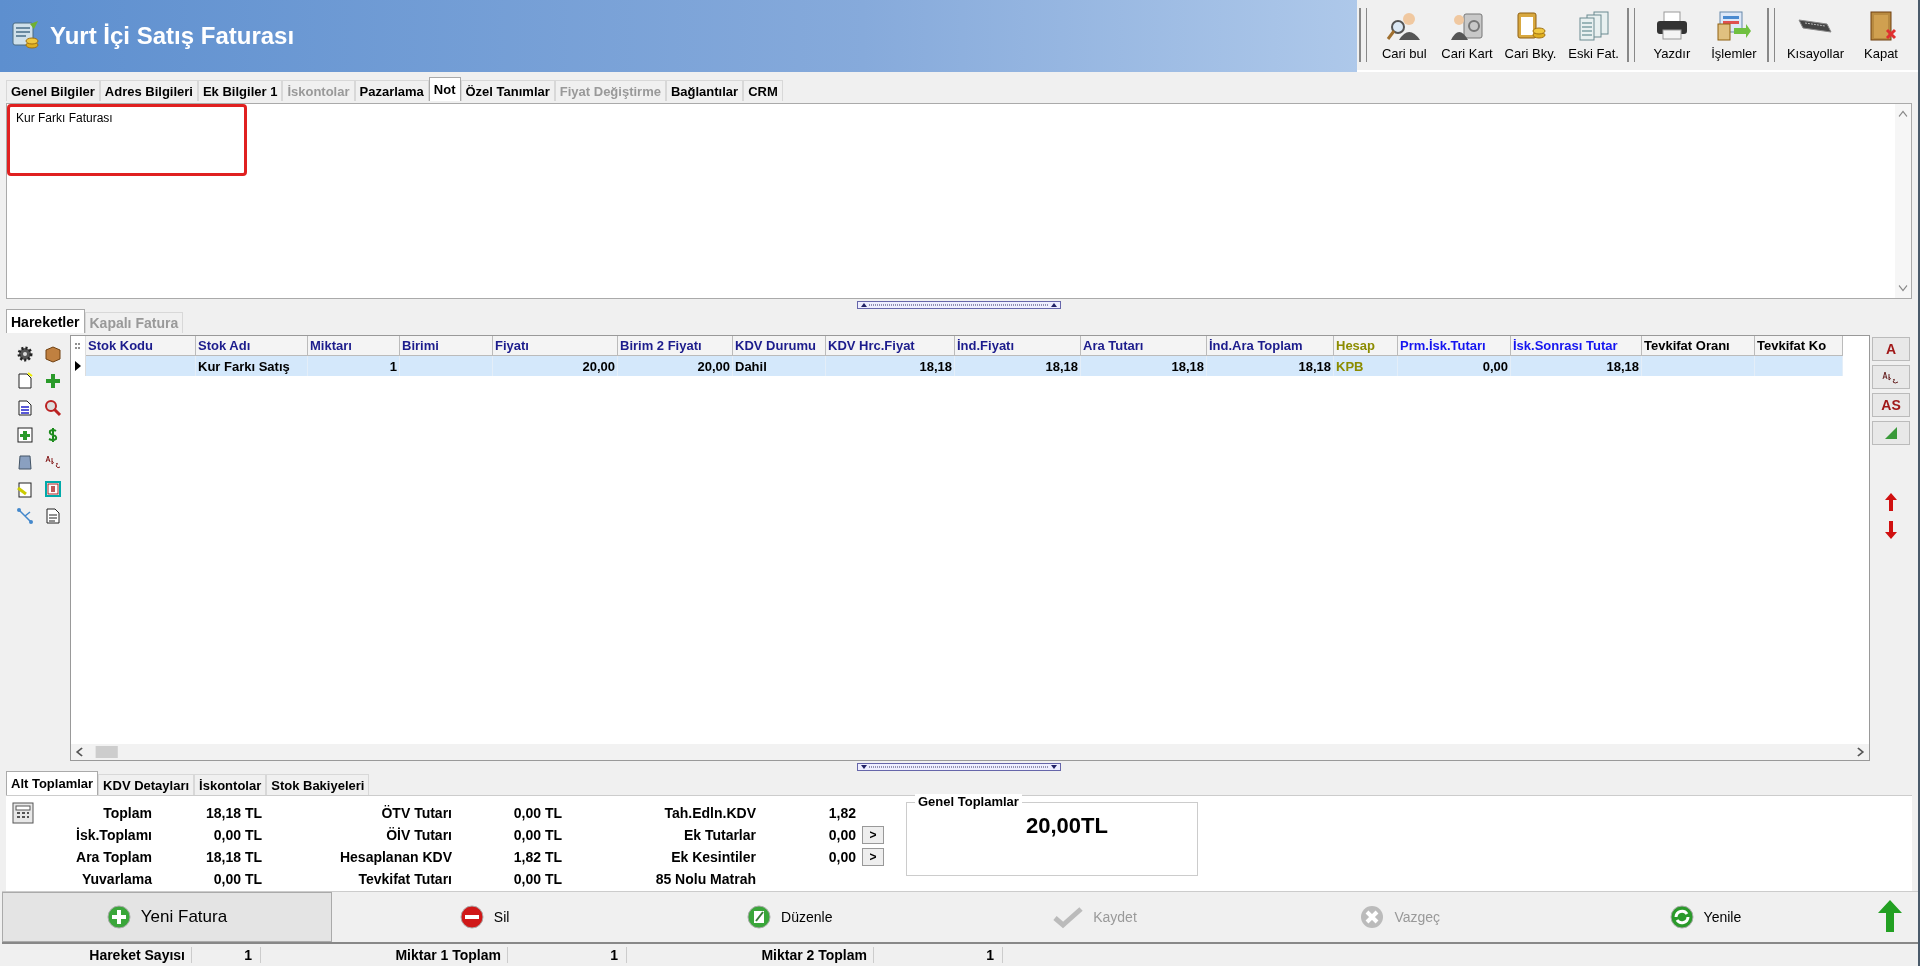 This screenshot has height=966, width=1920. I want to click on note-text: Kur Farkı Faturası, so click(127, 140).